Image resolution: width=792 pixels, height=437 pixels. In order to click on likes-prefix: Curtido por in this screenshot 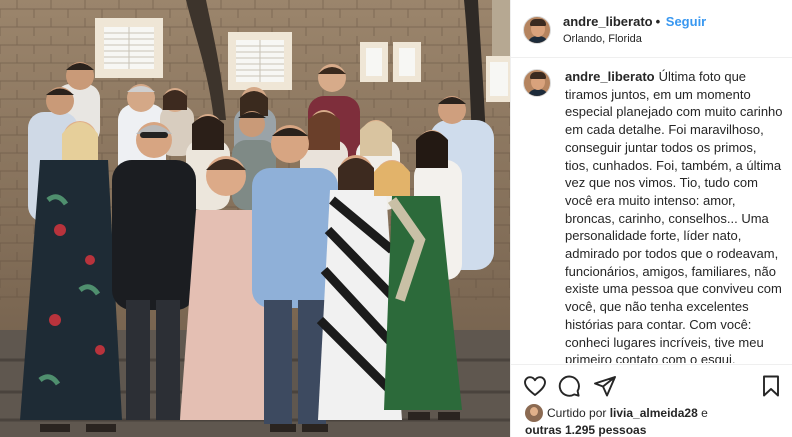, I will do `click(578, 413)`.